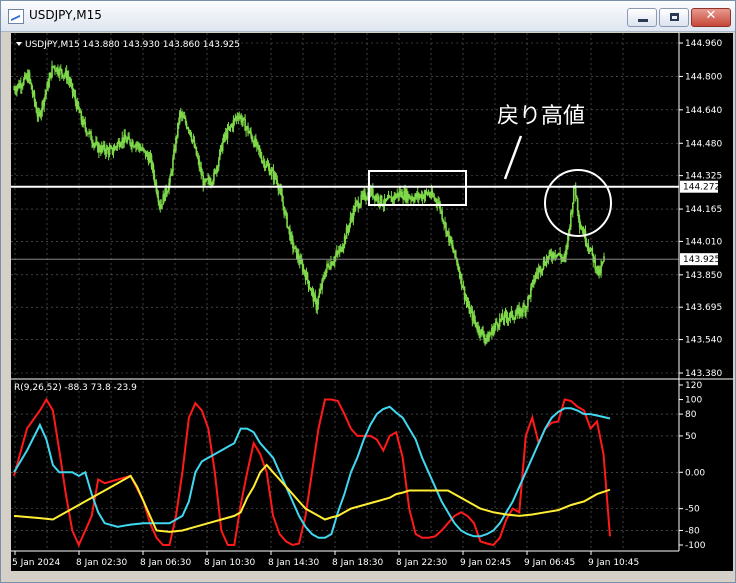  I want to click on indicator-axis-label: 120, so click(693, 386).